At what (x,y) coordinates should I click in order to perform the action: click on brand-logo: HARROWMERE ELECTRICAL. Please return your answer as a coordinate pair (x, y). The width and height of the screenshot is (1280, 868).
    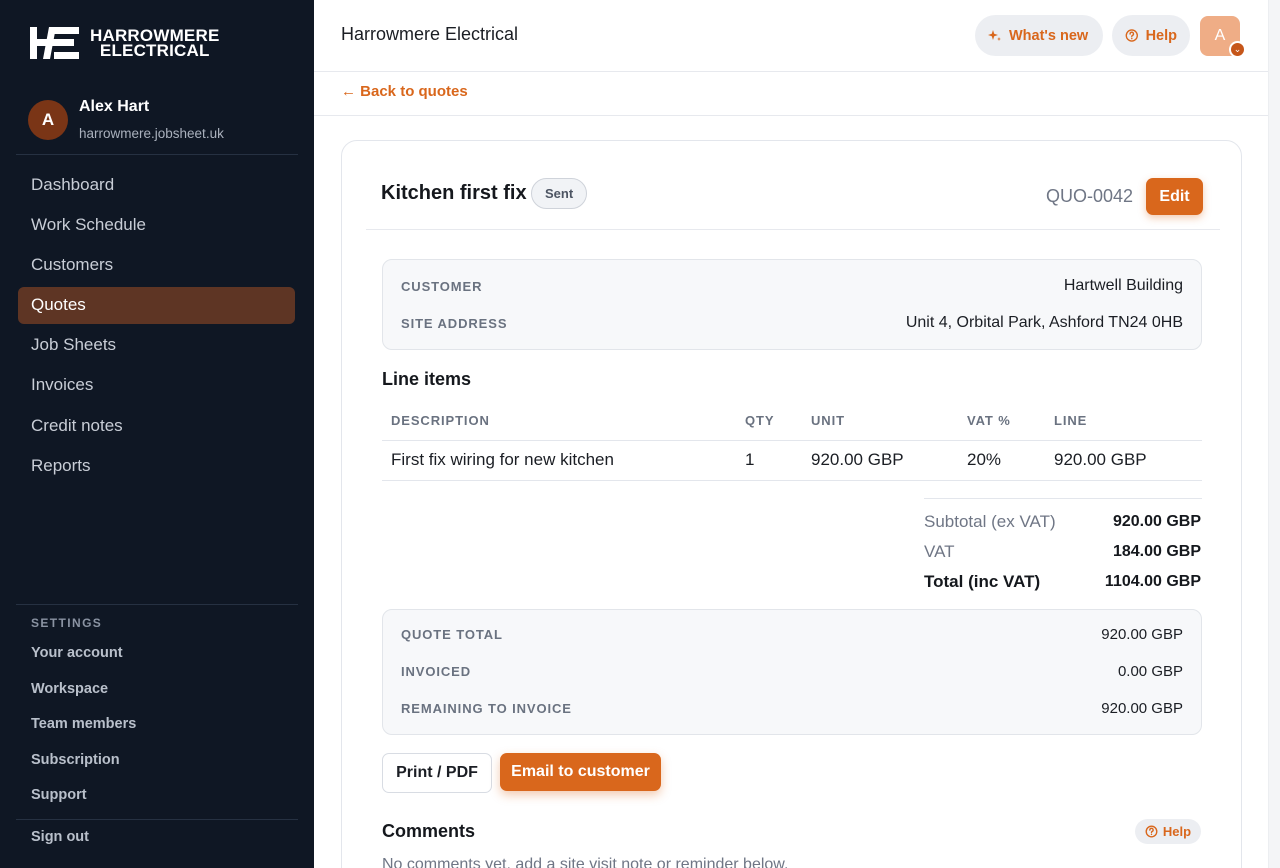
    Looking at the image, I should click on (125, 43).